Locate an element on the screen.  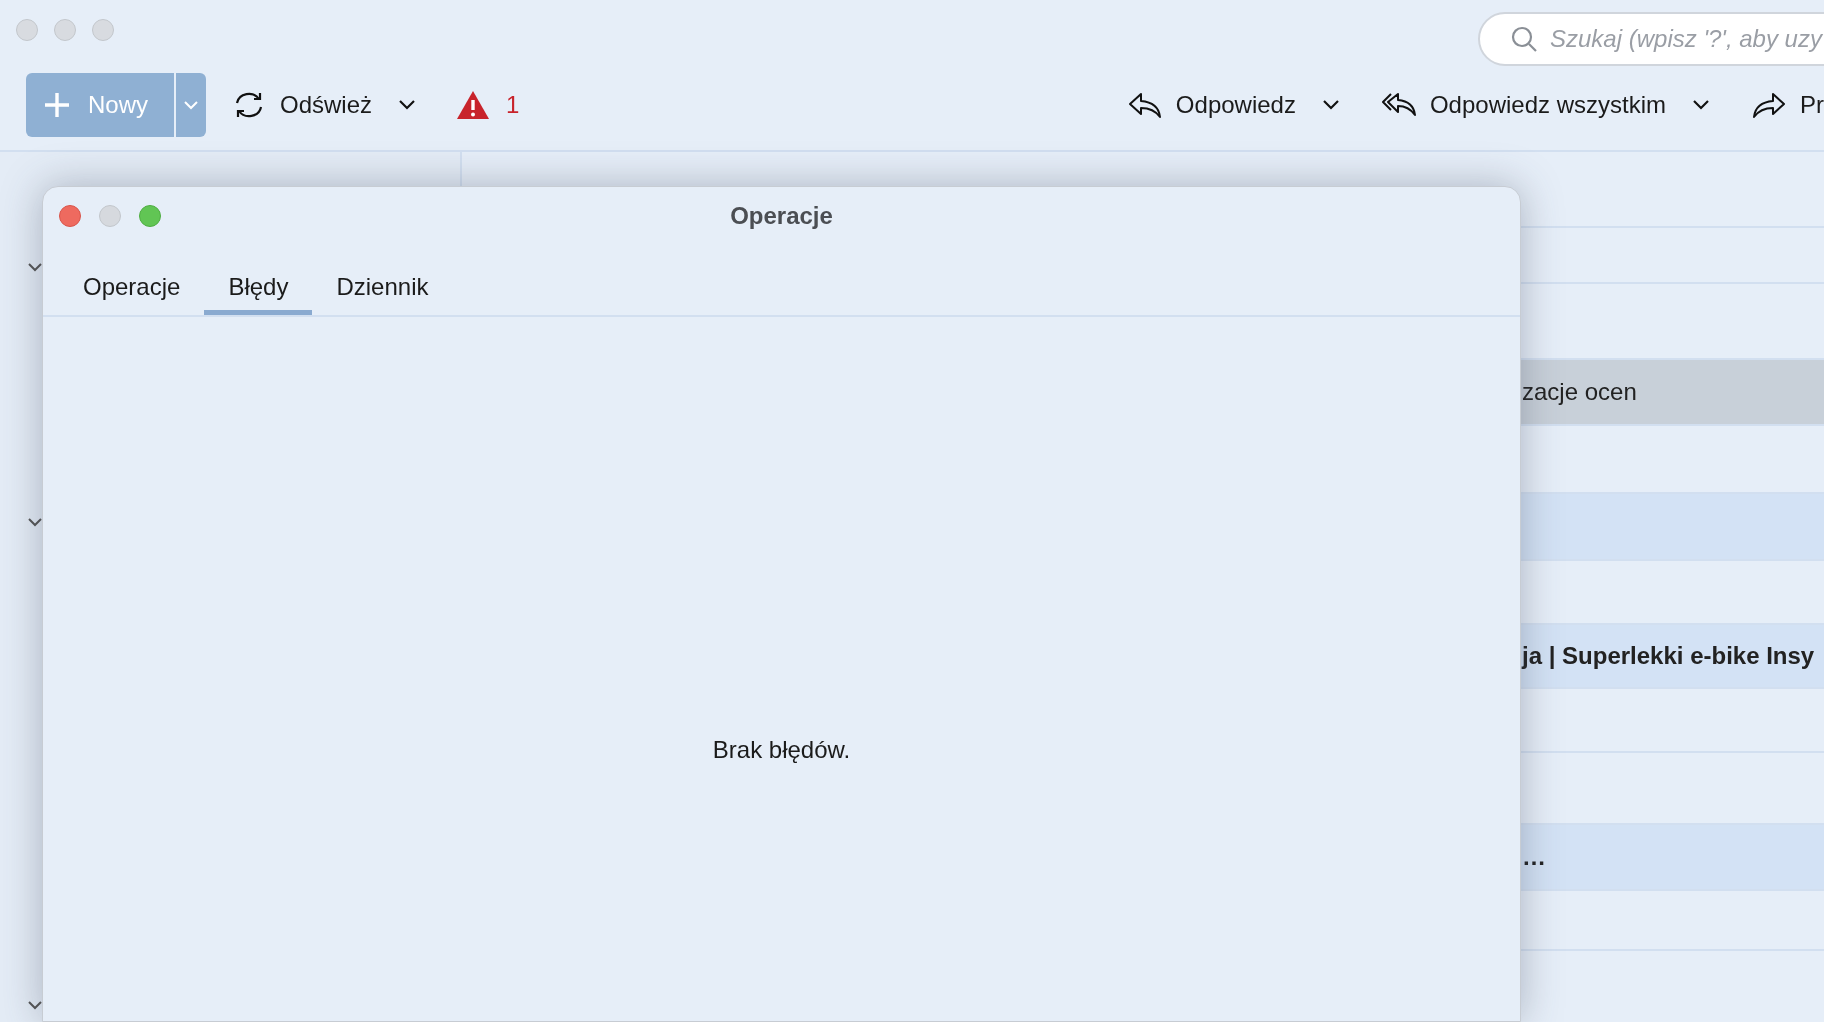
tab: Operacje is located at coordinates (132, 280).